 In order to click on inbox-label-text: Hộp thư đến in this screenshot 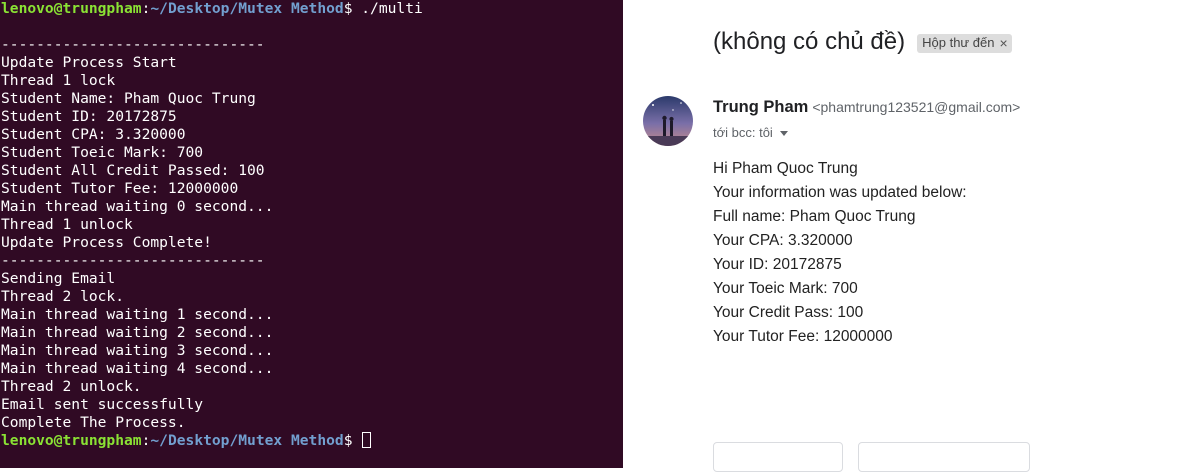, I will do `click(958, 42)`.